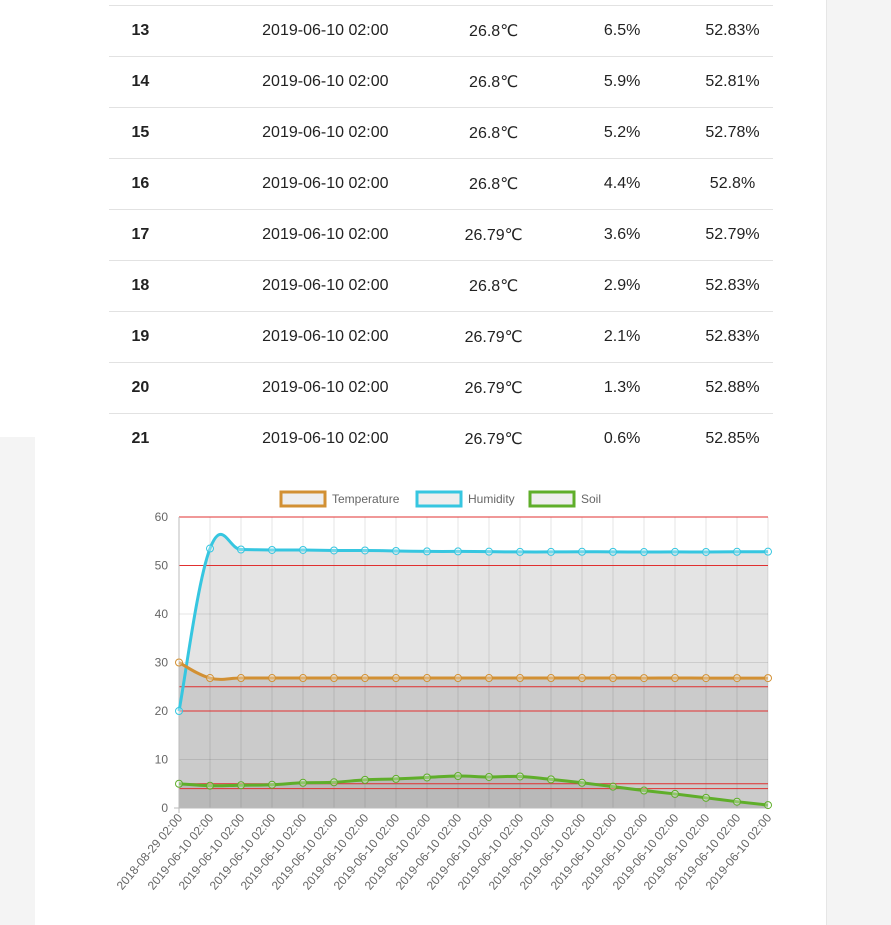 The height and width of the screenshot is (925, 891). What do you see at coordinates (162, 566) in the screenshot?
I see `y-tick-label: 50` at bounding box center [162, 566].